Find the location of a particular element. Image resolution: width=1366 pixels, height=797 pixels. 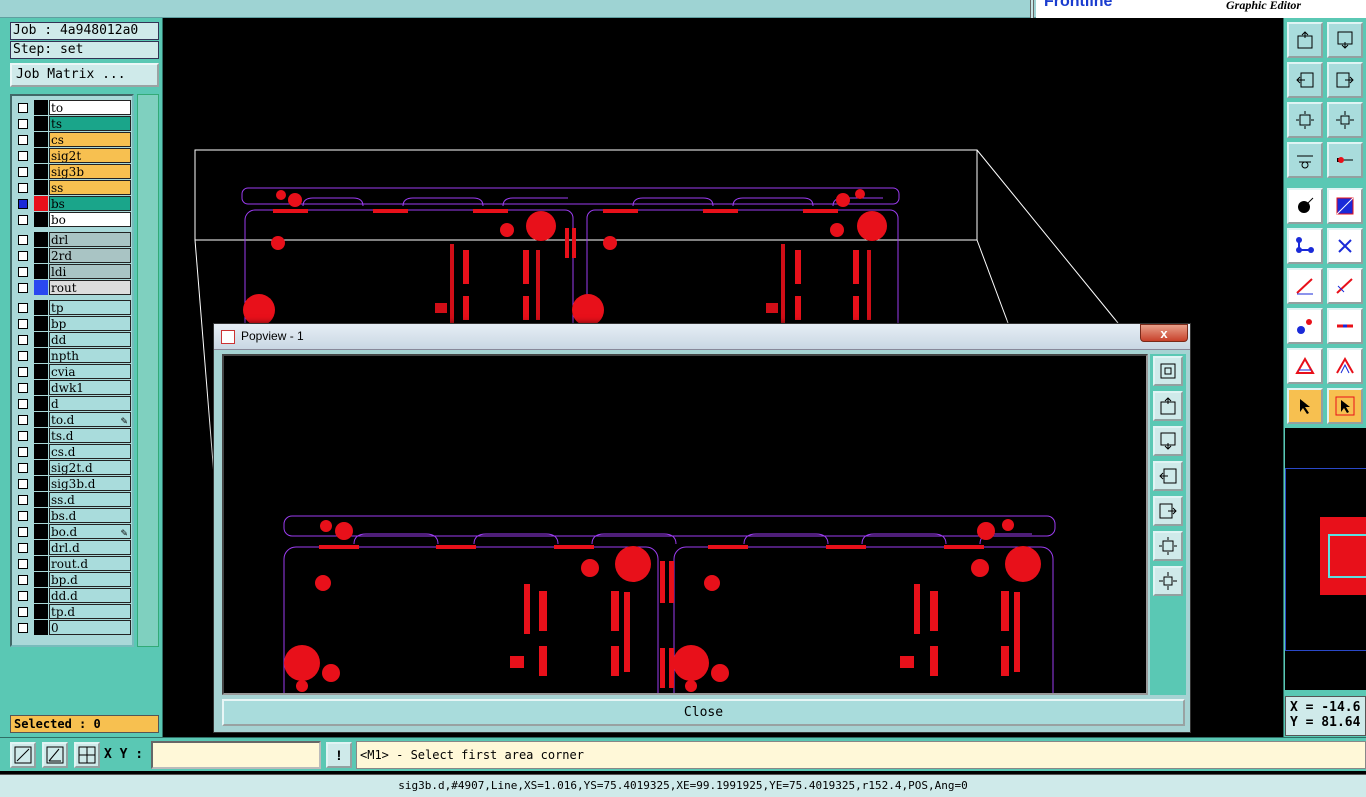

angle-mode-button is located at coordinates (55, 755).